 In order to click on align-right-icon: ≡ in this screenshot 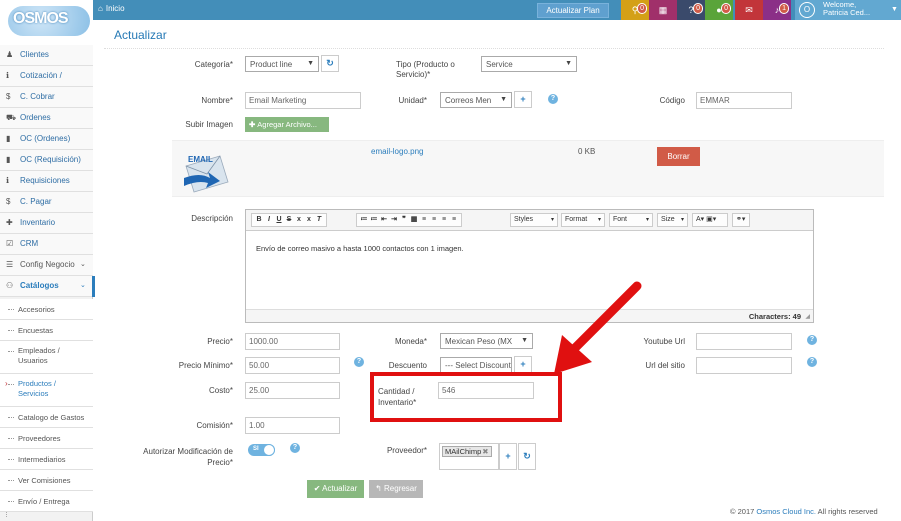, I will do `click(444, 220)`.